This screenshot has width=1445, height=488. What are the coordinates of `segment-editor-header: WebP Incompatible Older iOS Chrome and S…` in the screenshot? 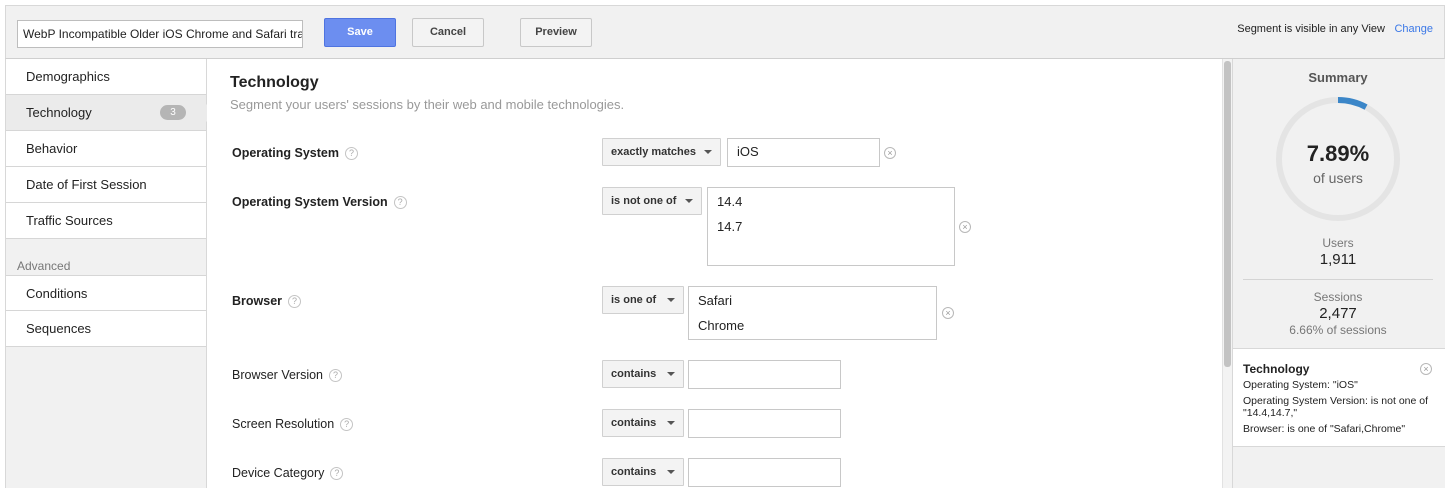 It's located at (725, 32).